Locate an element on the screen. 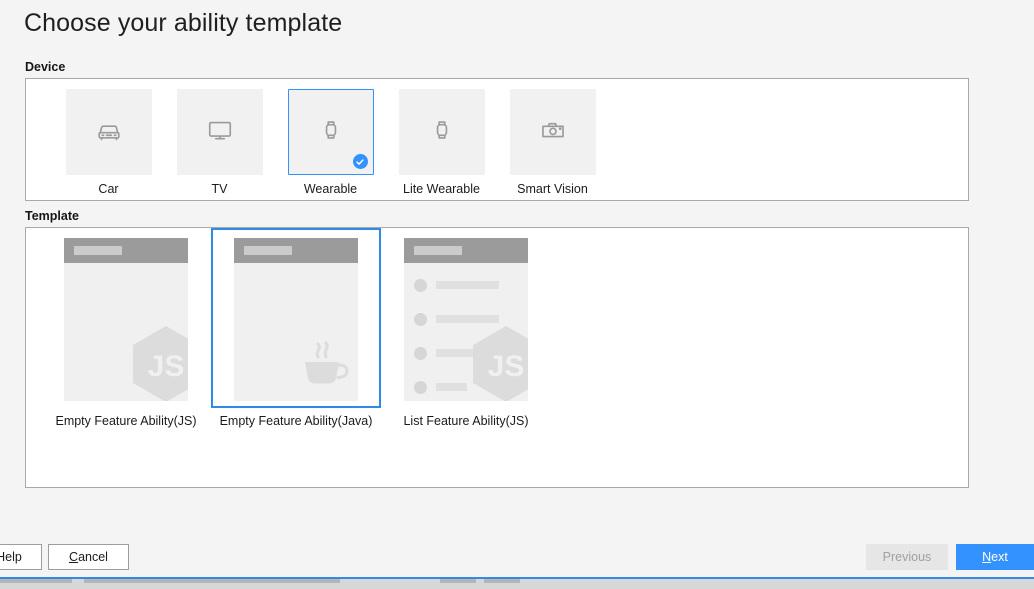 The width and height of the screenshot is (1034, 589). device-card-label: Wearable is located at coordinates (330, 189).